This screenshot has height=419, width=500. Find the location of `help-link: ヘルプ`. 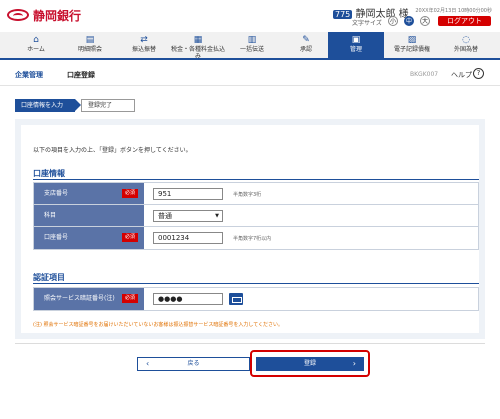

help-link: ヘルプ is located at coordinates (461, 75).